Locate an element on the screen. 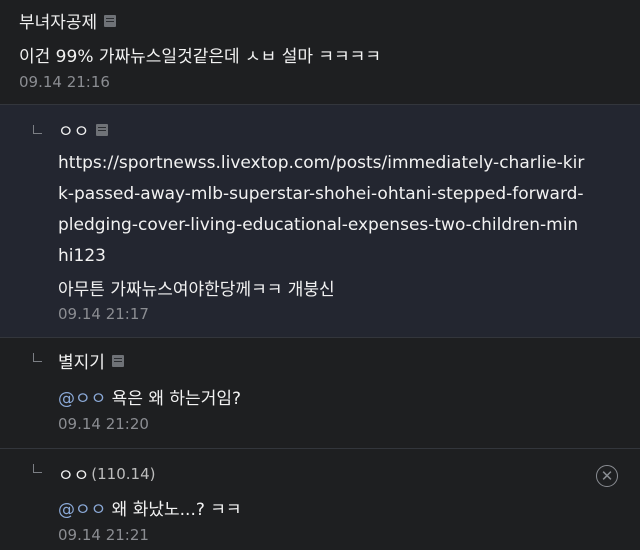 This screenshot has height=550, width=640. comment-text: @ㅇㅇ 욕은 왜 하는거임? is located at coordinates (149, 396).